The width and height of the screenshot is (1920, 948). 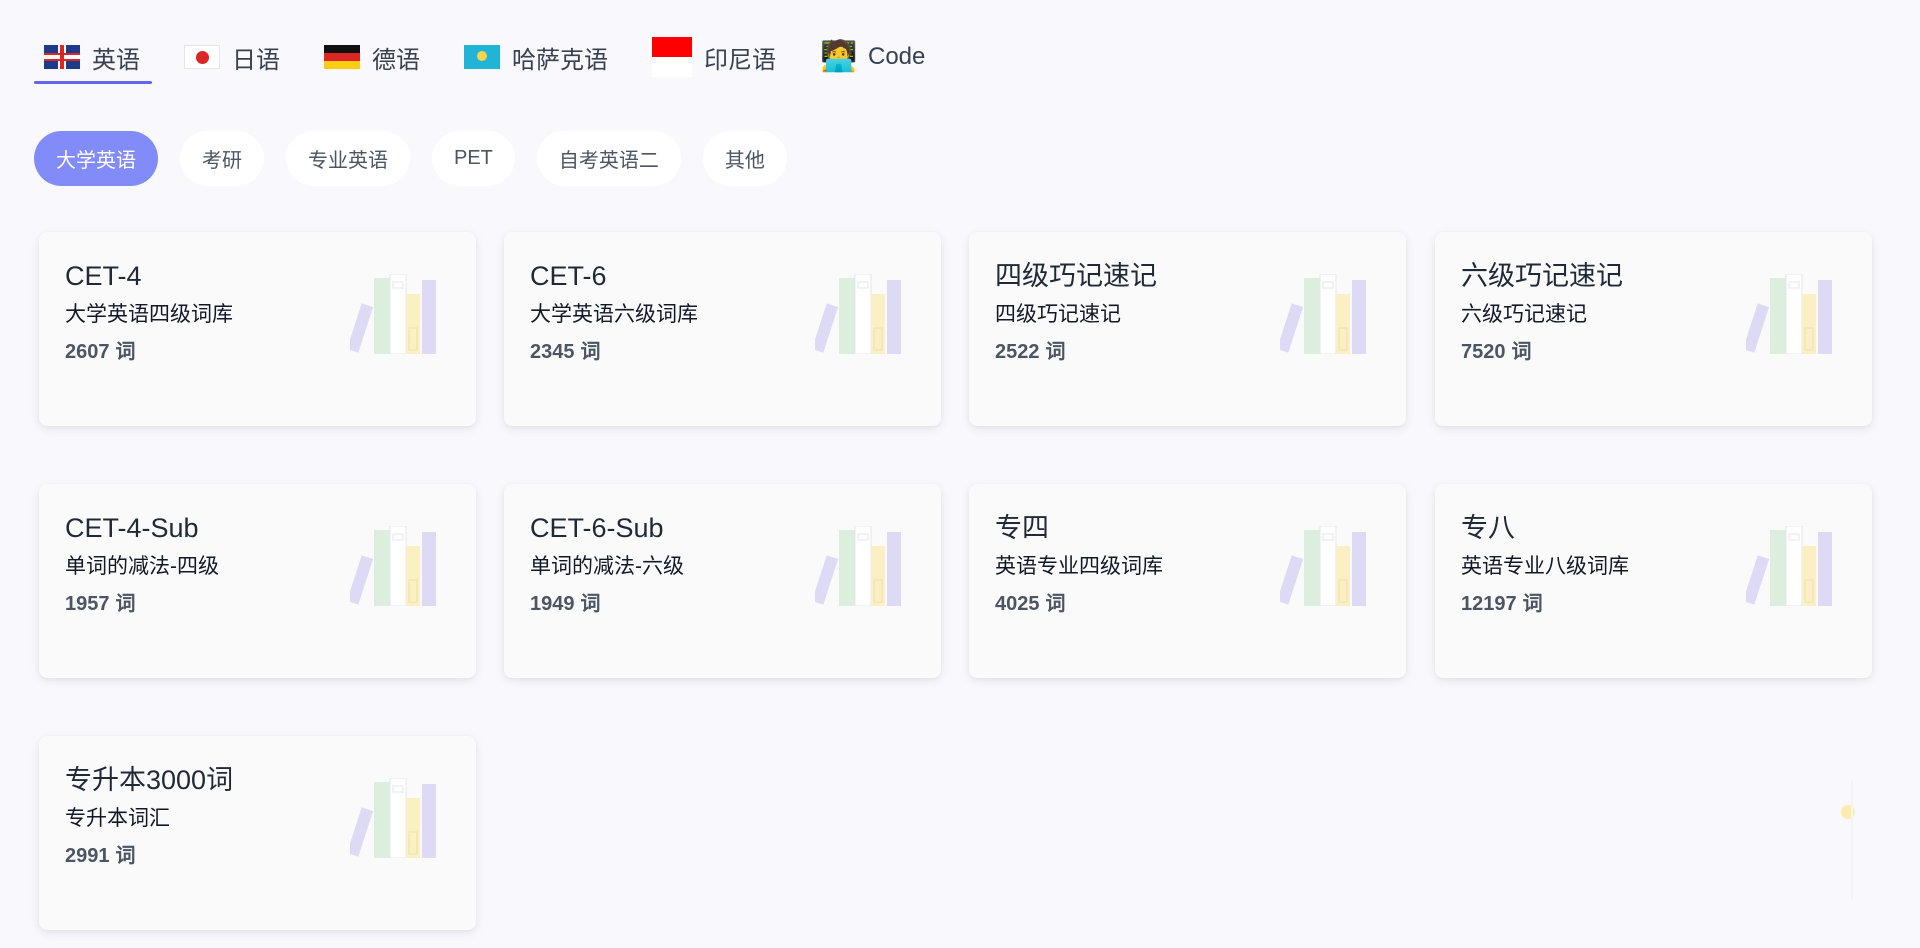 I want to click on dictionary-card: CET-6-Sub 单词的减法-六级 1949 词, so click(x=722, y=581).